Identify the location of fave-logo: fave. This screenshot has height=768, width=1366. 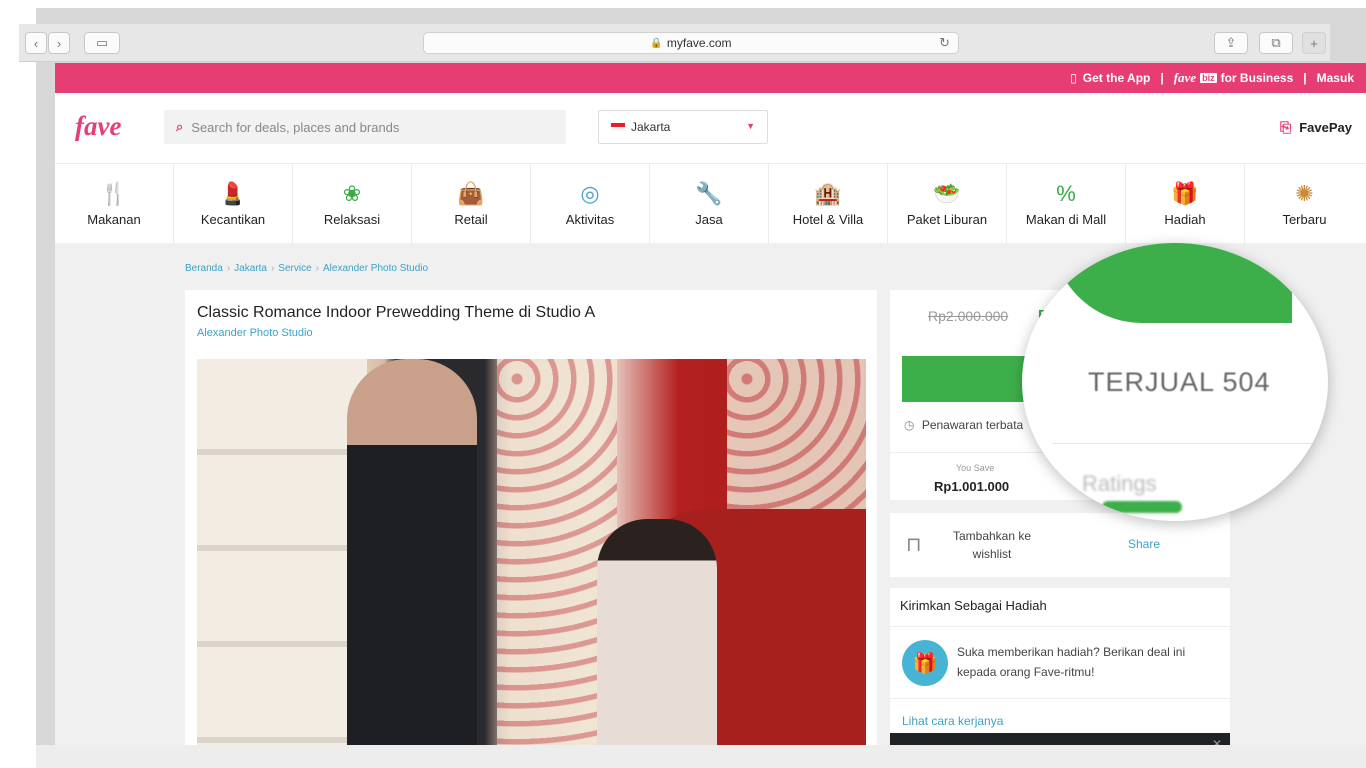
(98, 126).